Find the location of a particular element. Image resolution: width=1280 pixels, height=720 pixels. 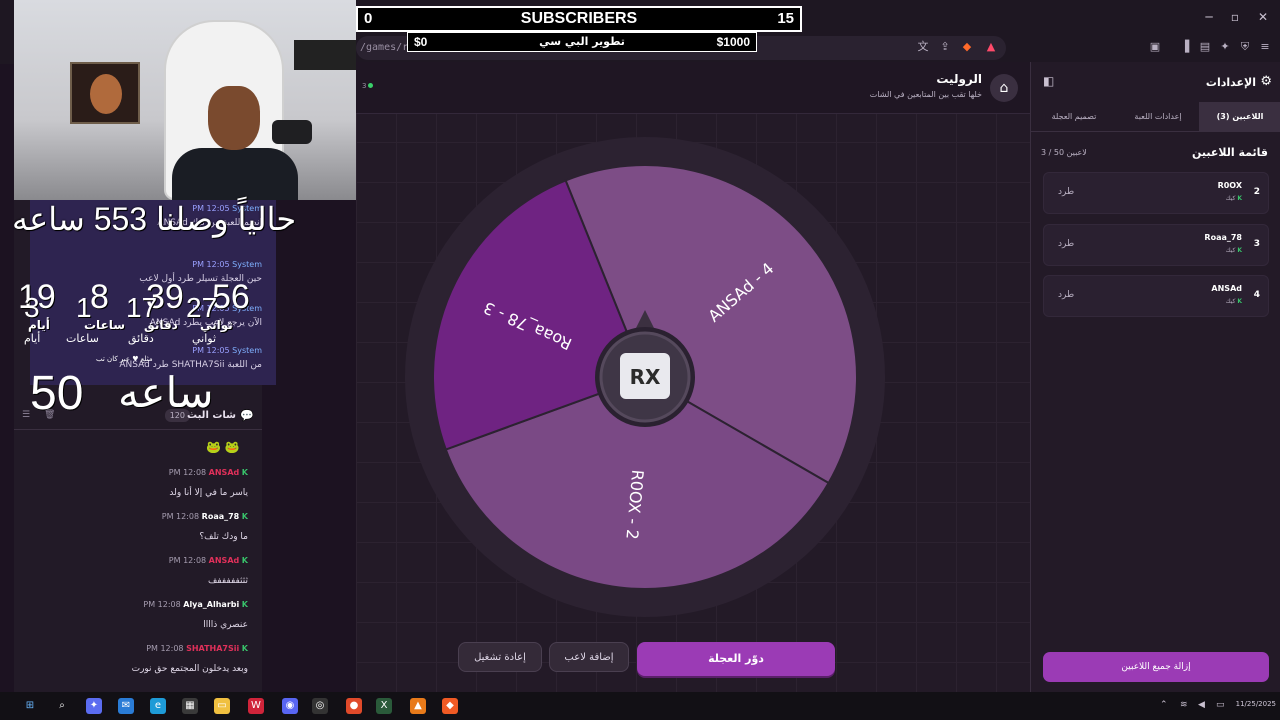

player-card: 2 R0OX كيك K طرد is located at coordinates (1156, 193).